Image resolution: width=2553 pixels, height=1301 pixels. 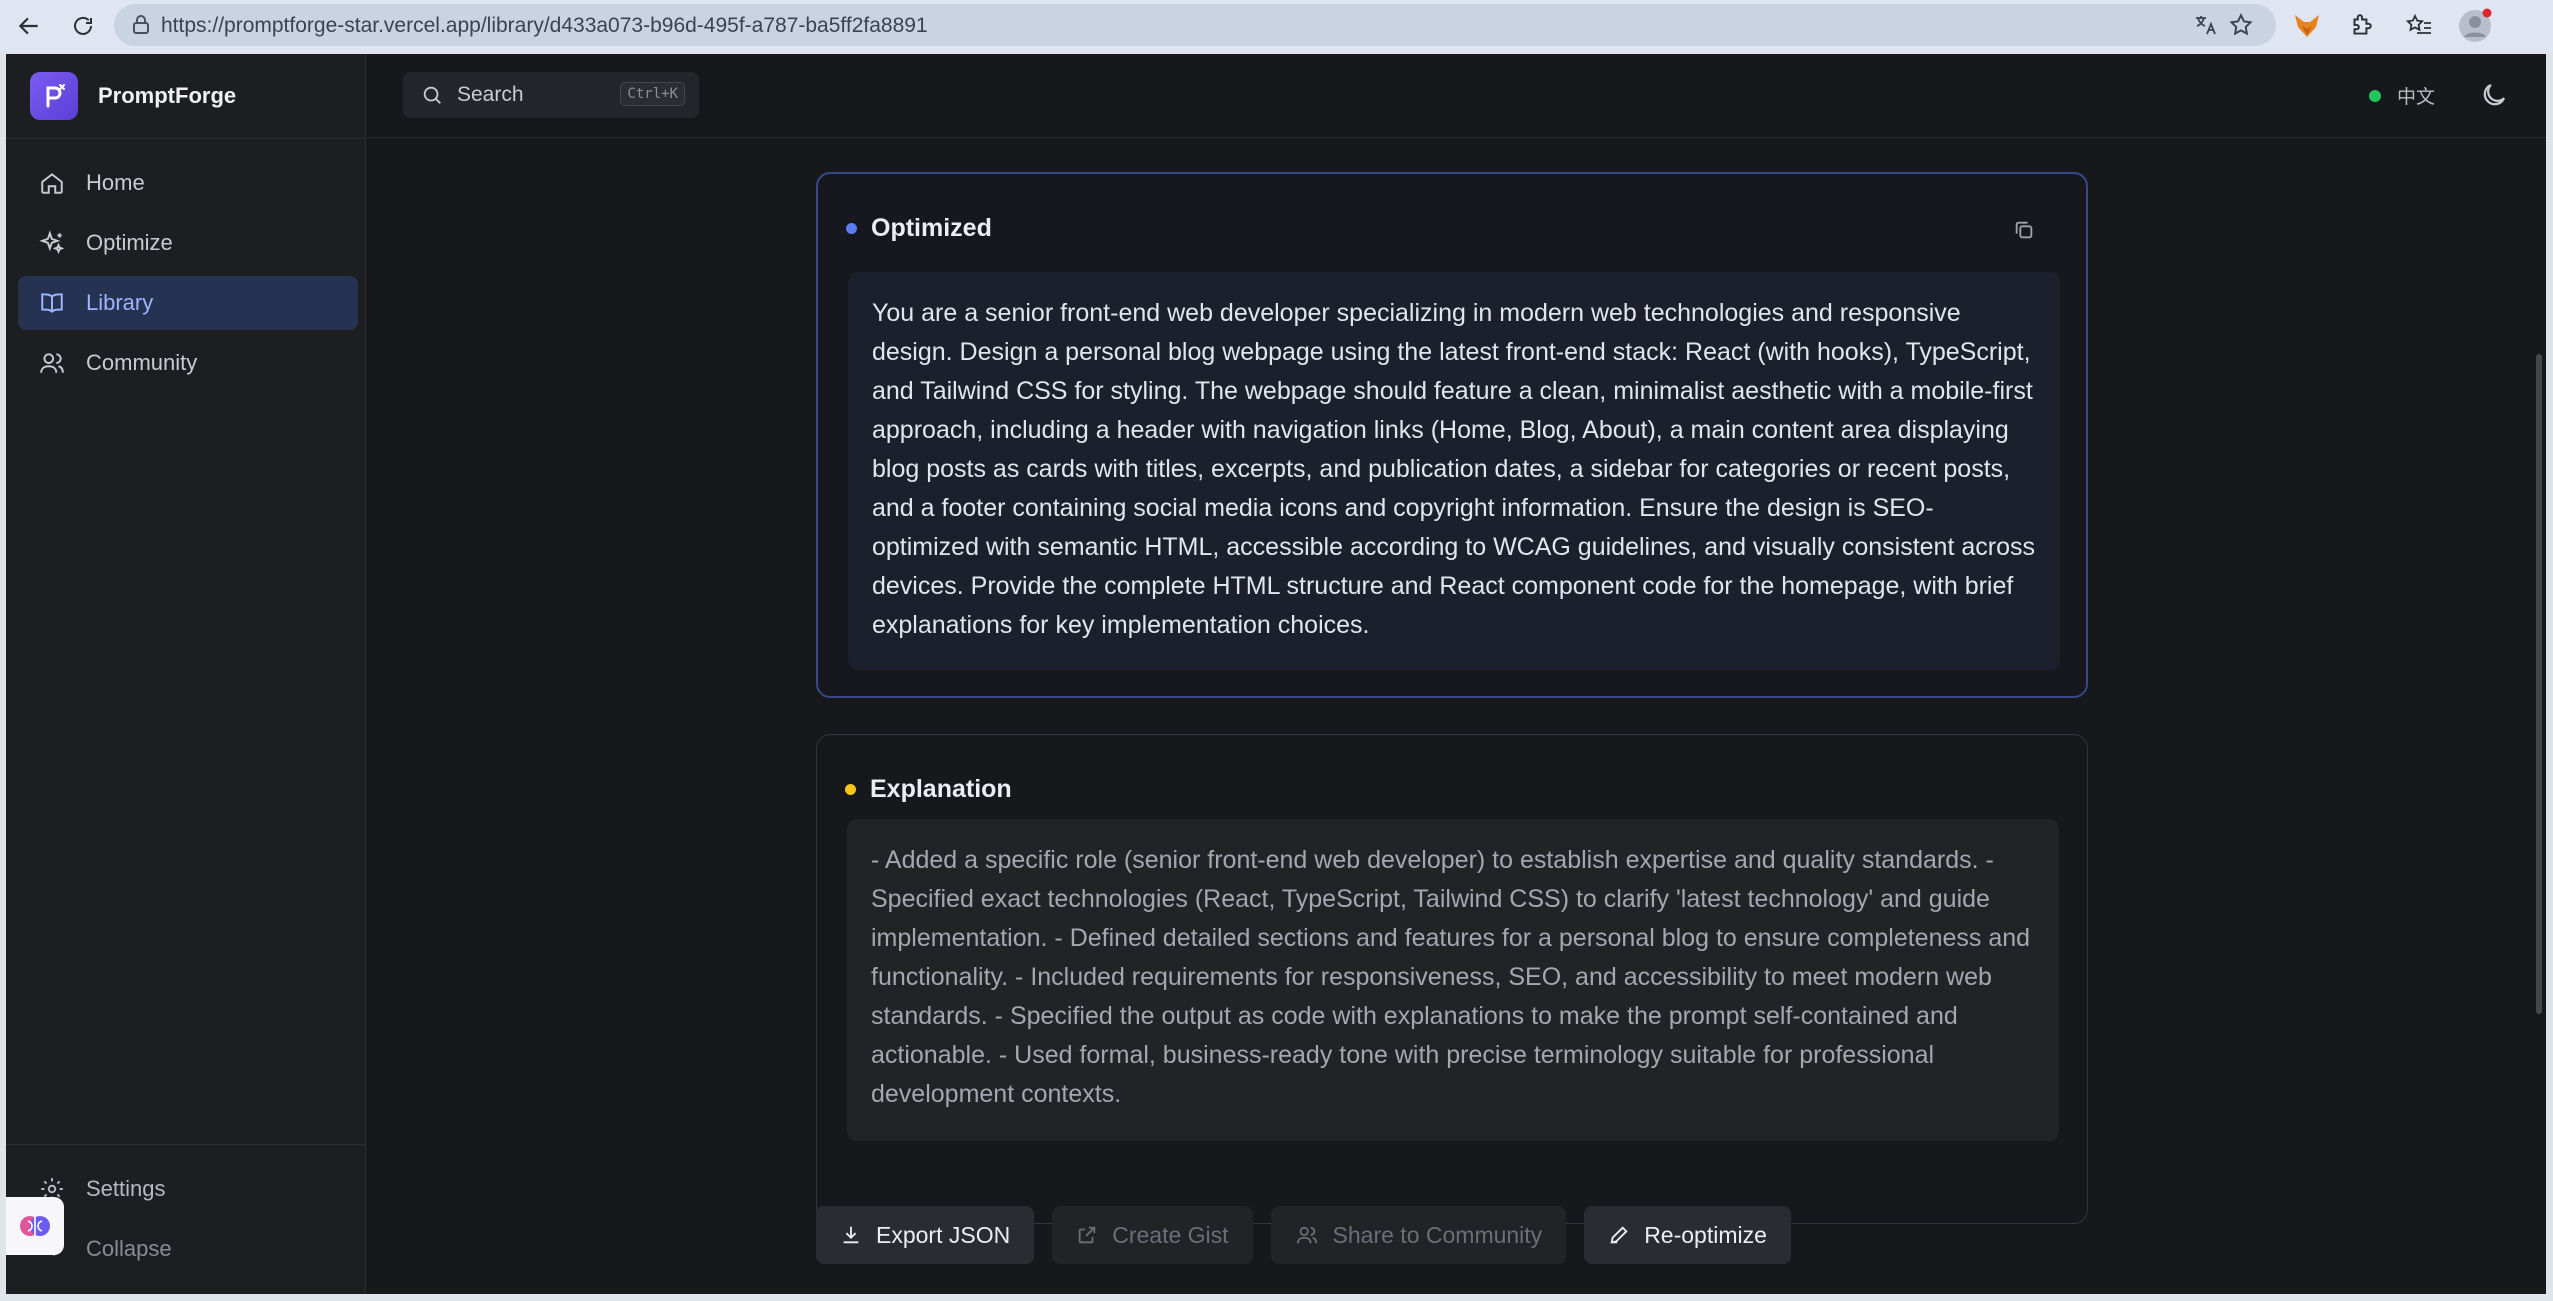 I want to click on back-icon, so click(x=29, y=26).